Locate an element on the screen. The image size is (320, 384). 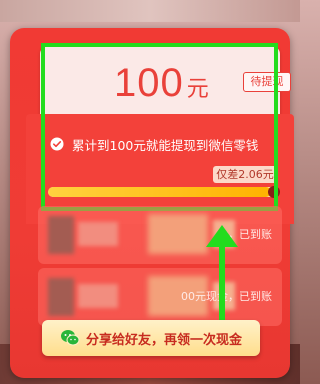
reward-record-item: 金，已到账 is located at coordinates (160, 235).